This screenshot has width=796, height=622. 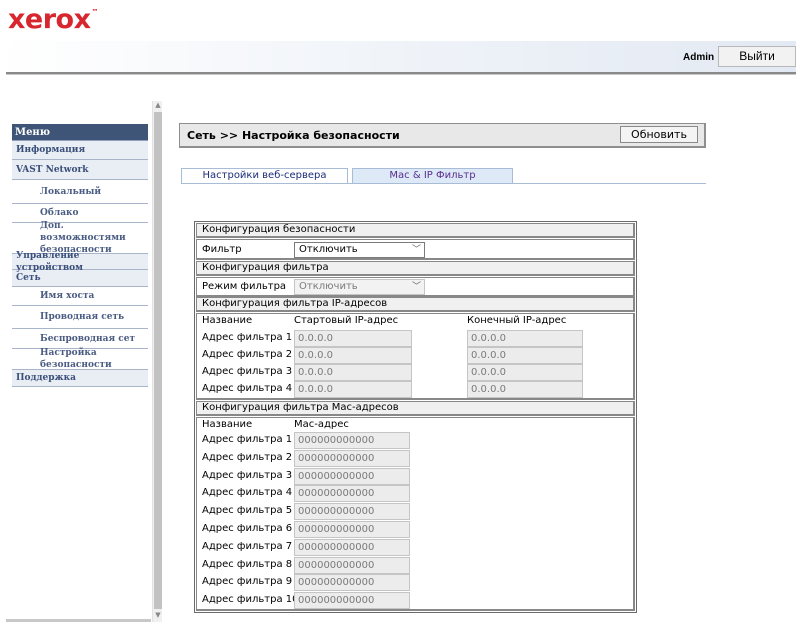 I want to click on tab-mac-ip-filter: Mac & IP Фильтр, so click(x=432, y=175).